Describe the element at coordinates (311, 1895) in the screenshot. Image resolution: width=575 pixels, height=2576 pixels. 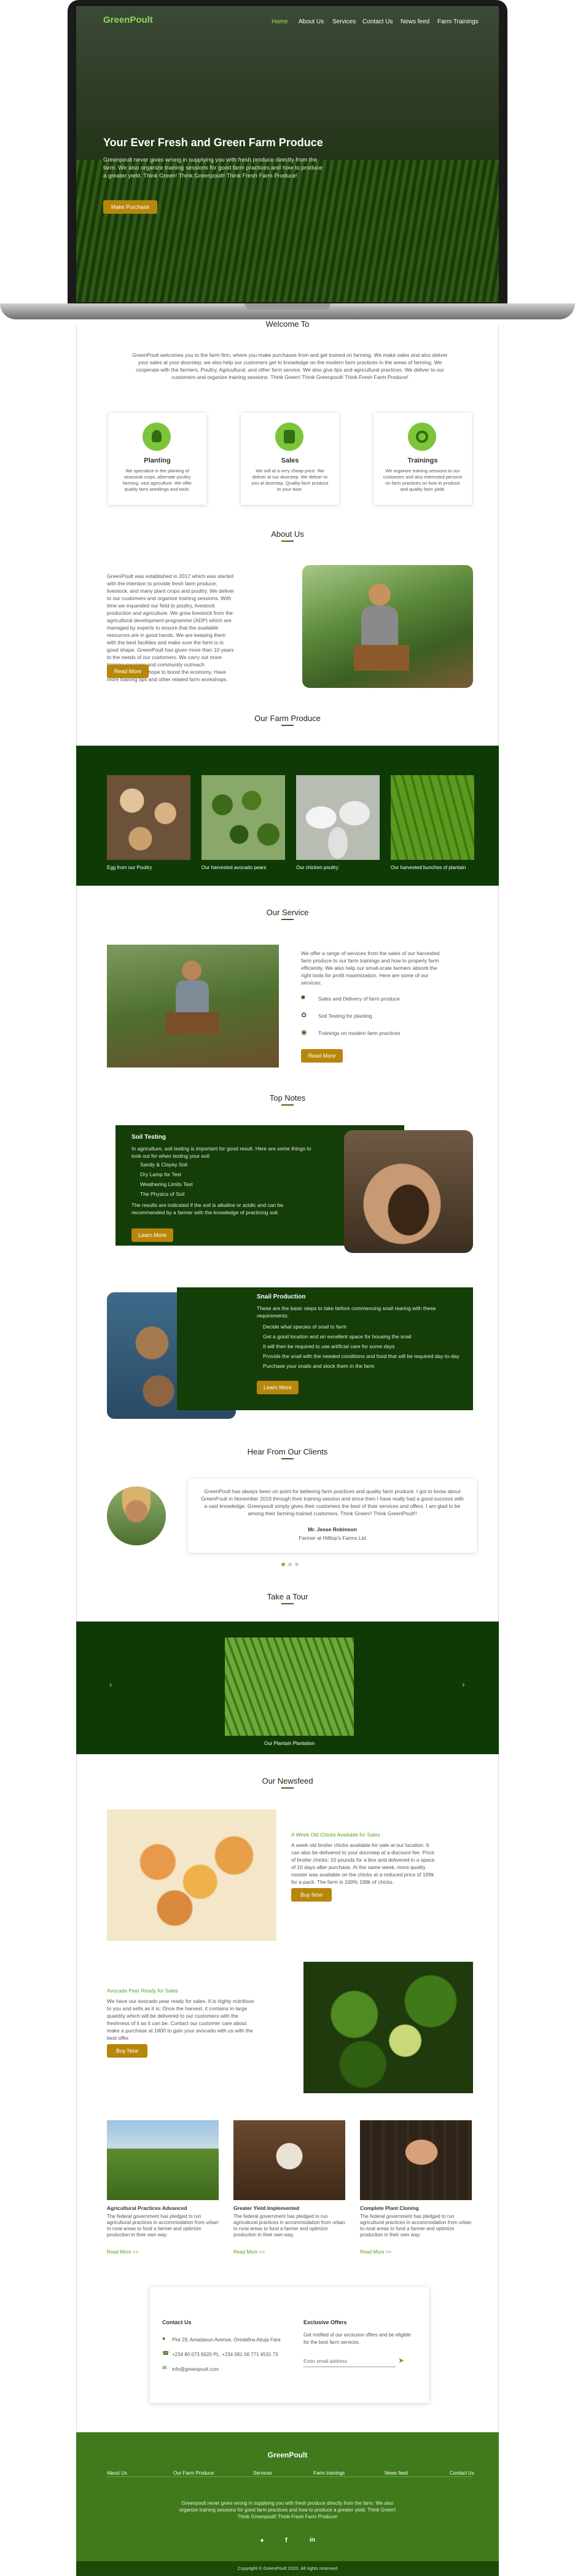
I see `chicks-buy-now-button: Buy Now` at that location.